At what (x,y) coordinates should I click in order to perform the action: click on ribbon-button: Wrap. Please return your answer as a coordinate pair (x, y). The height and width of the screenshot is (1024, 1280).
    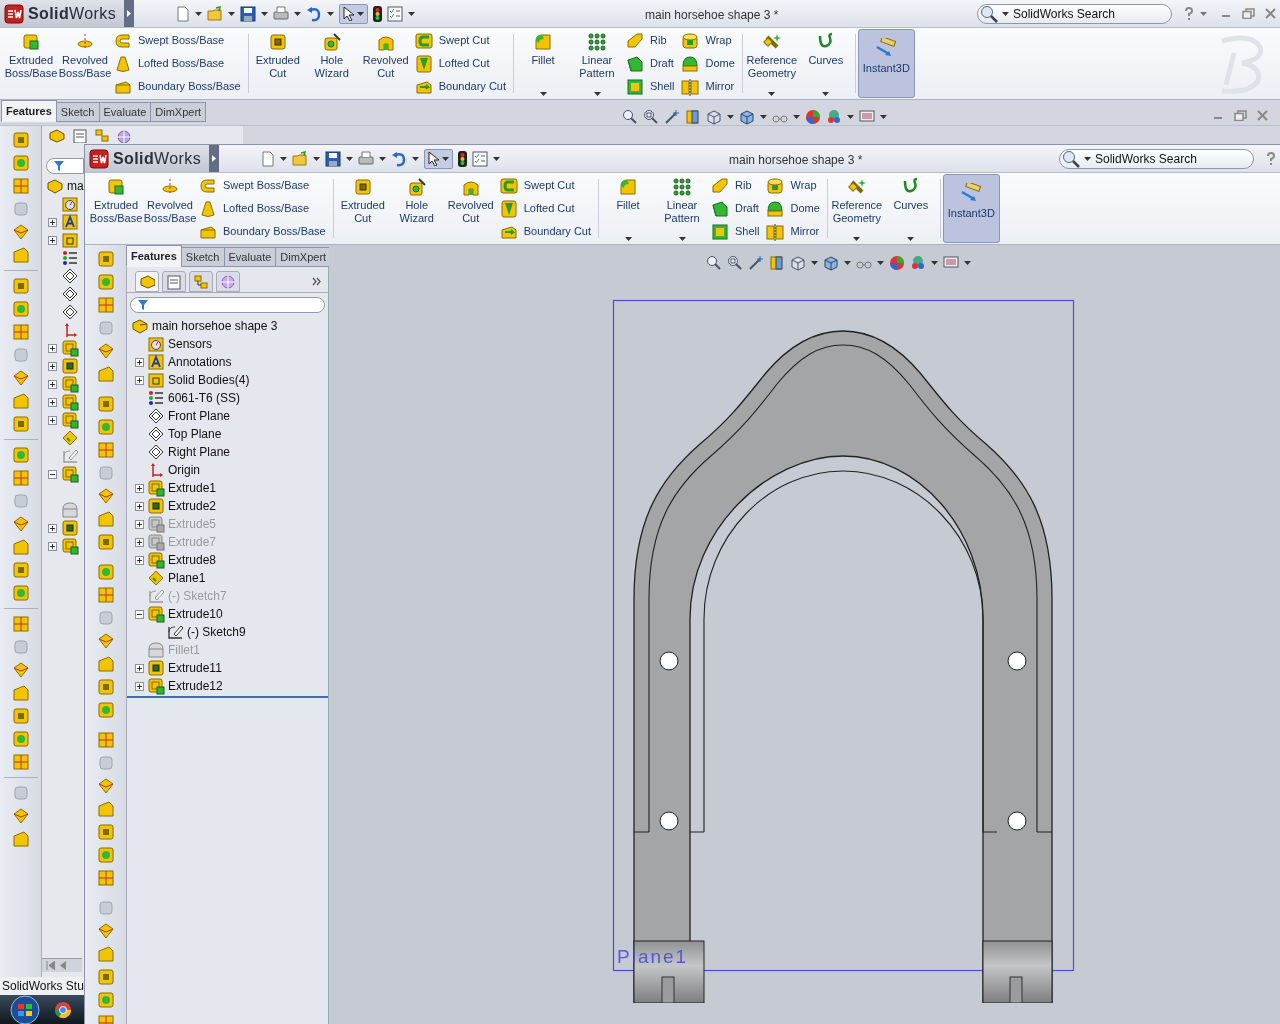
    Looking at the image, I should click on (792, 185).